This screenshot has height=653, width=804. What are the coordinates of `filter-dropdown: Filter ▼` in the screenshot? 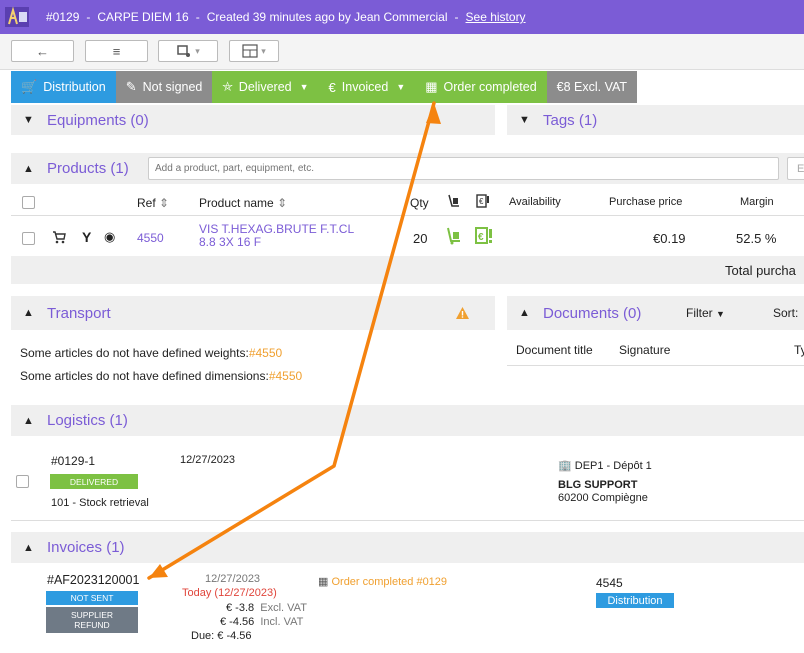 It's located at (705, 313).